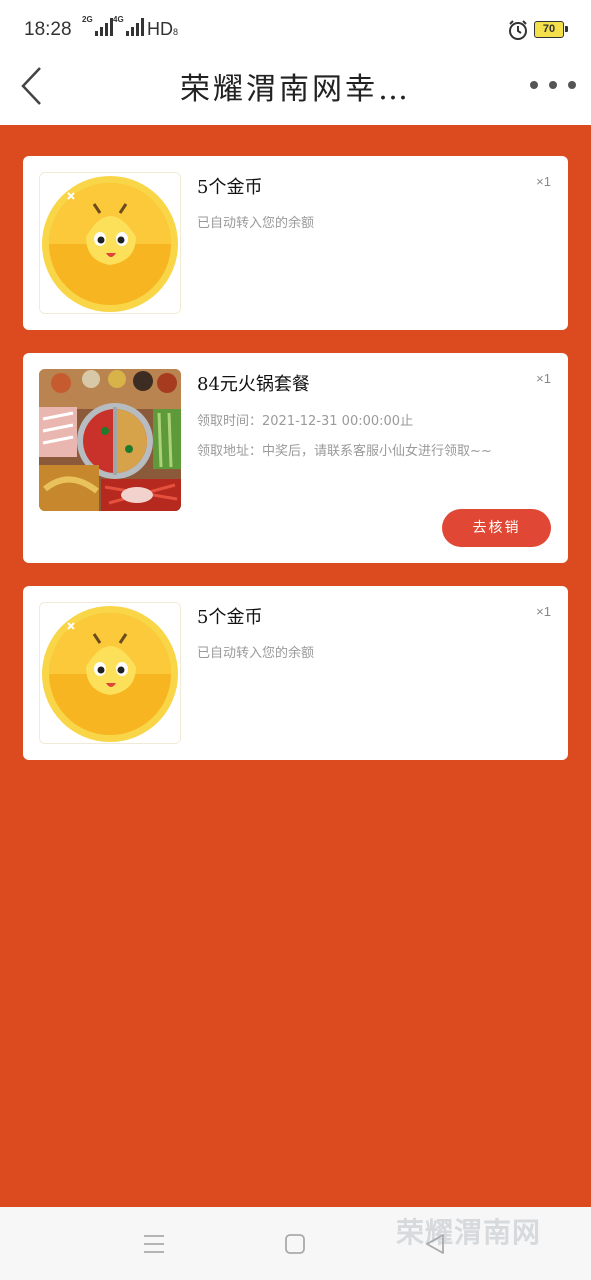 The image size is (591, 1280). I want to click on redeem-button: 去核销, so click(496, 528).